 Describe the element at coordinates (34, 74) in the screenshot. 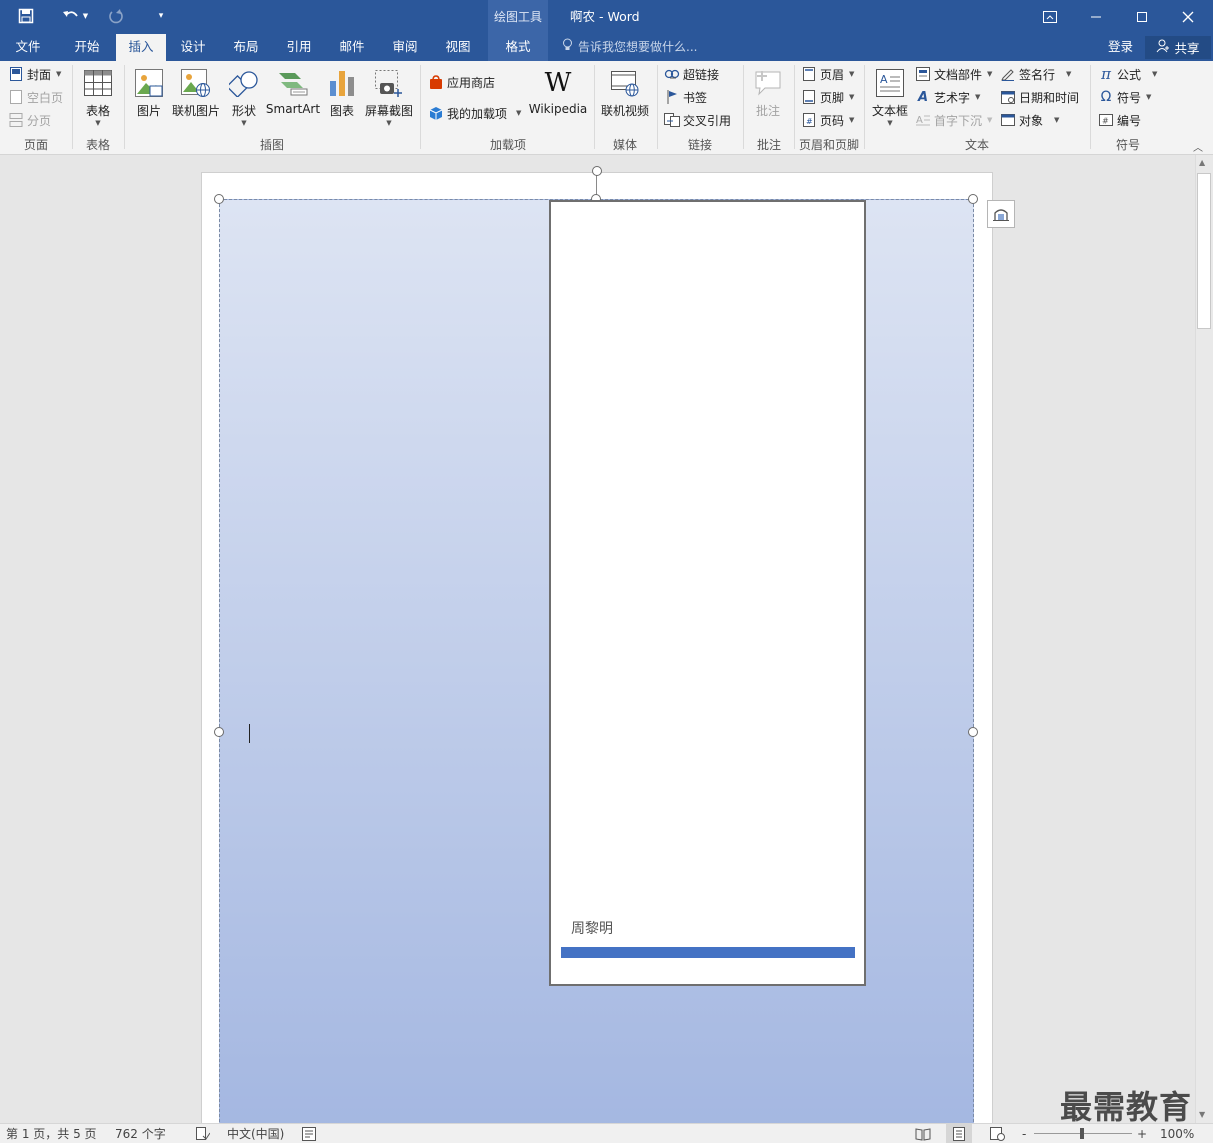

I see `cover-page-button: 封面 ▼` at that location.